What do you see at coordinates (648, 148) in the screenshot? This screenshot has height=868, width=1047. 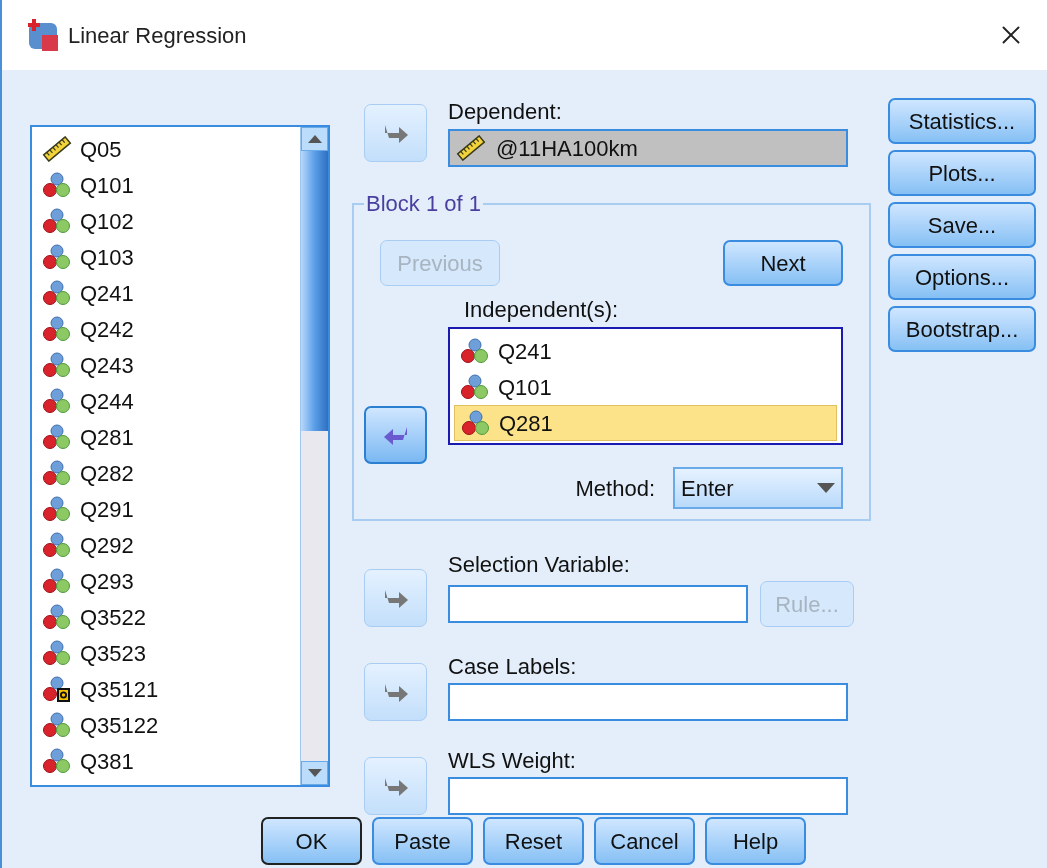 I see `dependent-field: @11HA100km` at bounding box center [648, 148].